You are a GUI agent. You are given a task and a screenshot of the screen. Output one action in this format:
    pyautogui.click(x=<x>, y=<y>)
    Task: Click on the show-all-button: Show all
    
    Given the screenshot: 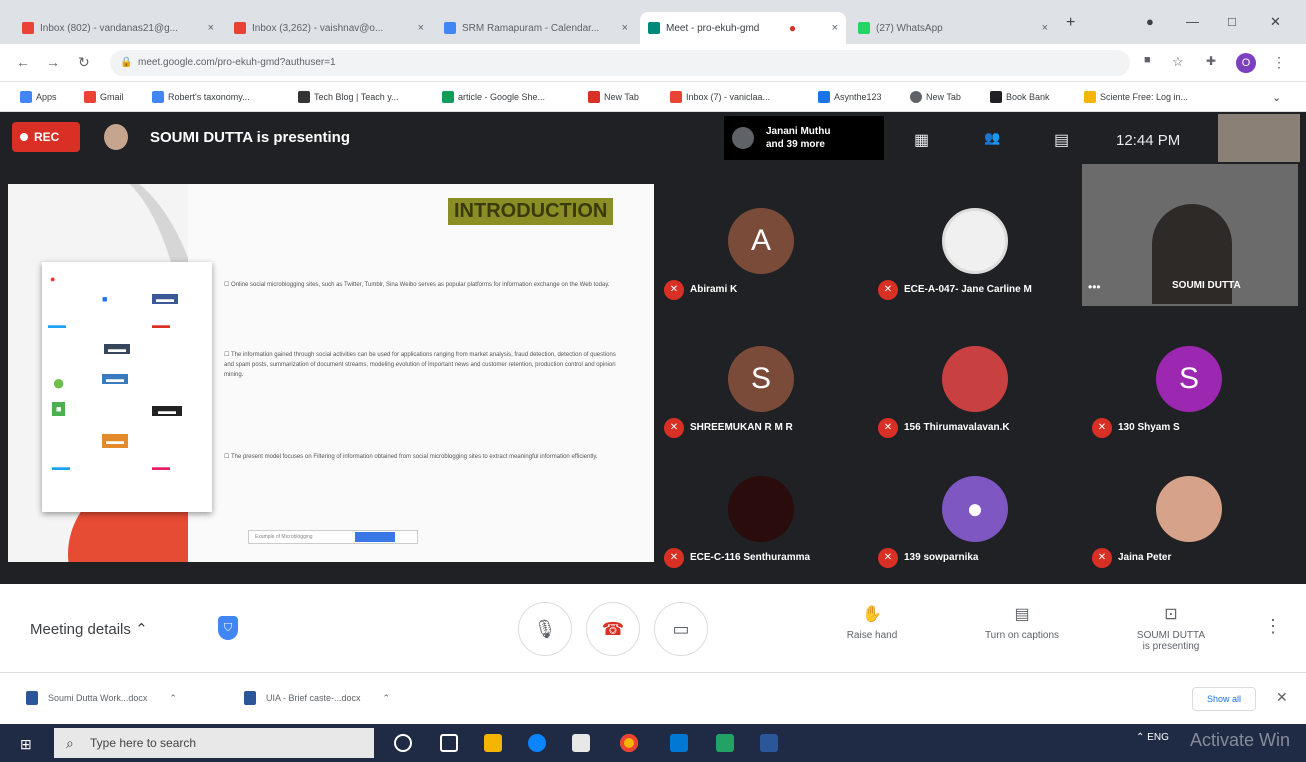 What is the action you would take?
    pyautogui.click(x=1224, y=699)
    